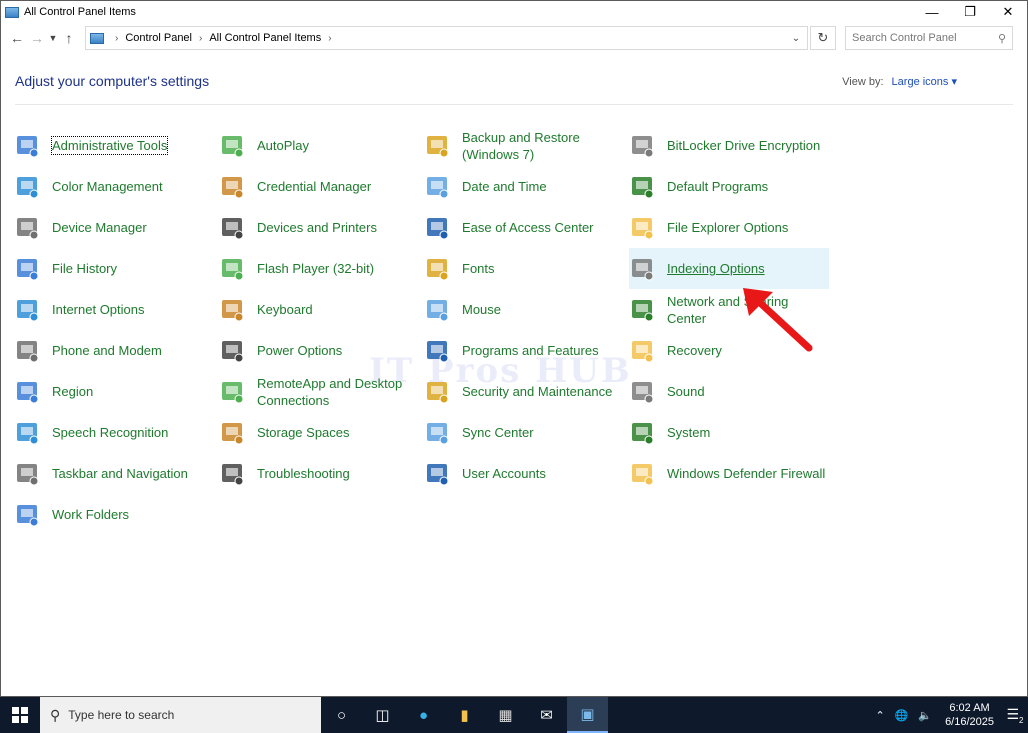  What do you see at coordinates (73, 391) in the screenshot?
I see `control-panel-item-label: Region` at bounding box center [73, 391].